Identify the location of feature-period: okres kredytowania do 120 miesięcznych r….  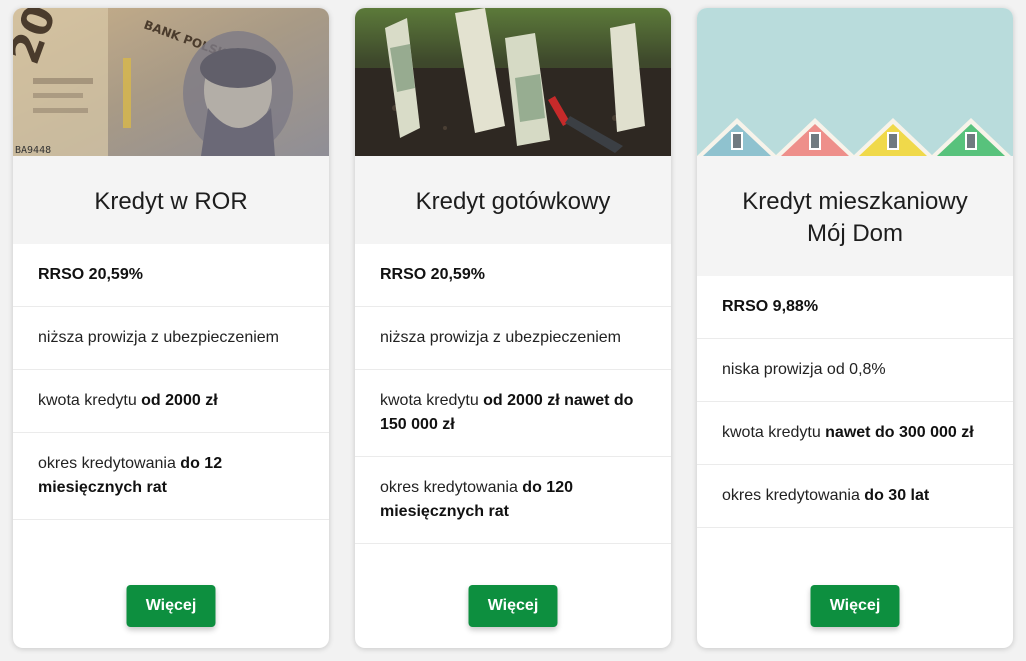
(513, 500).